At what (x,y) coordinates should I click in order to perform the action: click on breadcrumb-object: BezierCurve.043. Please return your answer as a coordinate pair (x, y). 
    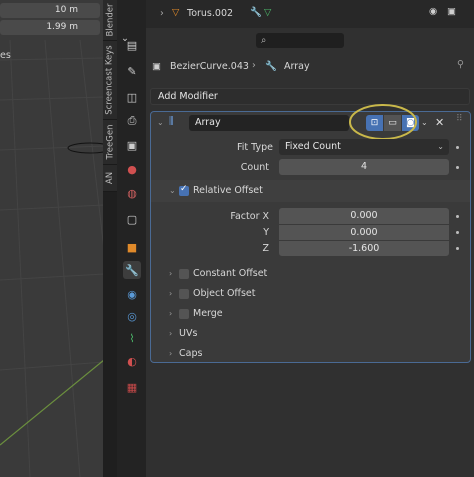
    Looking at the image, I should click on (209, 66).